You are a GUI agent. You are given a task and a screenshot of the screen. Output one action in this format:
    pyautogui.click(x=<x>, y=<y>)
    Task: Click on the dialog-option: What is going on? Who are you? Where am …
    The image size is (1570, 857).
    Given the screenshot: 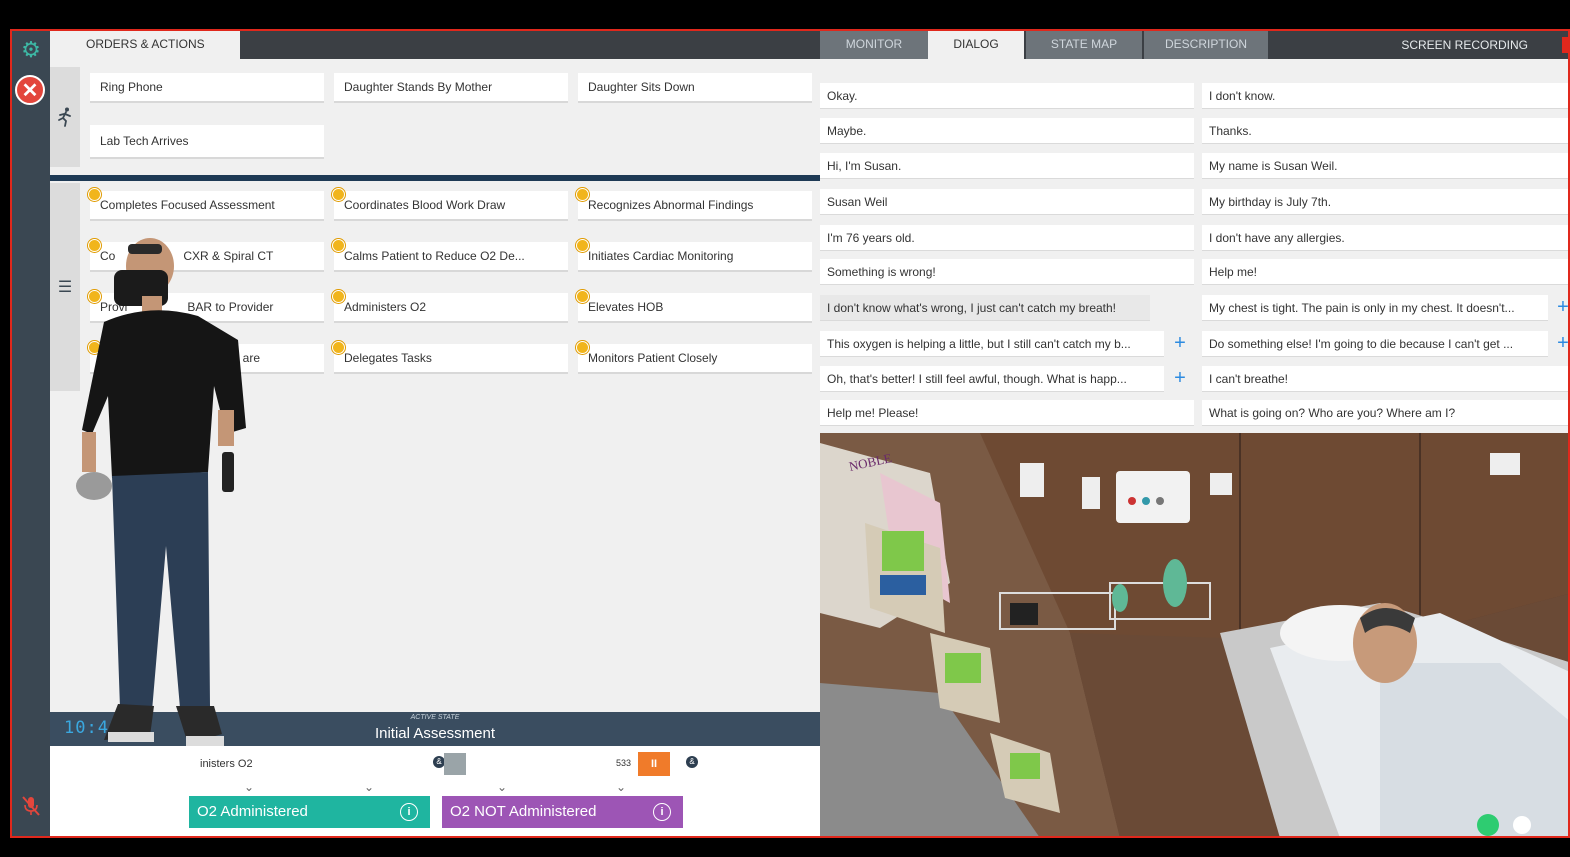 What is the action you would take?
    pyautogui.click(x=1385, y=413)
    